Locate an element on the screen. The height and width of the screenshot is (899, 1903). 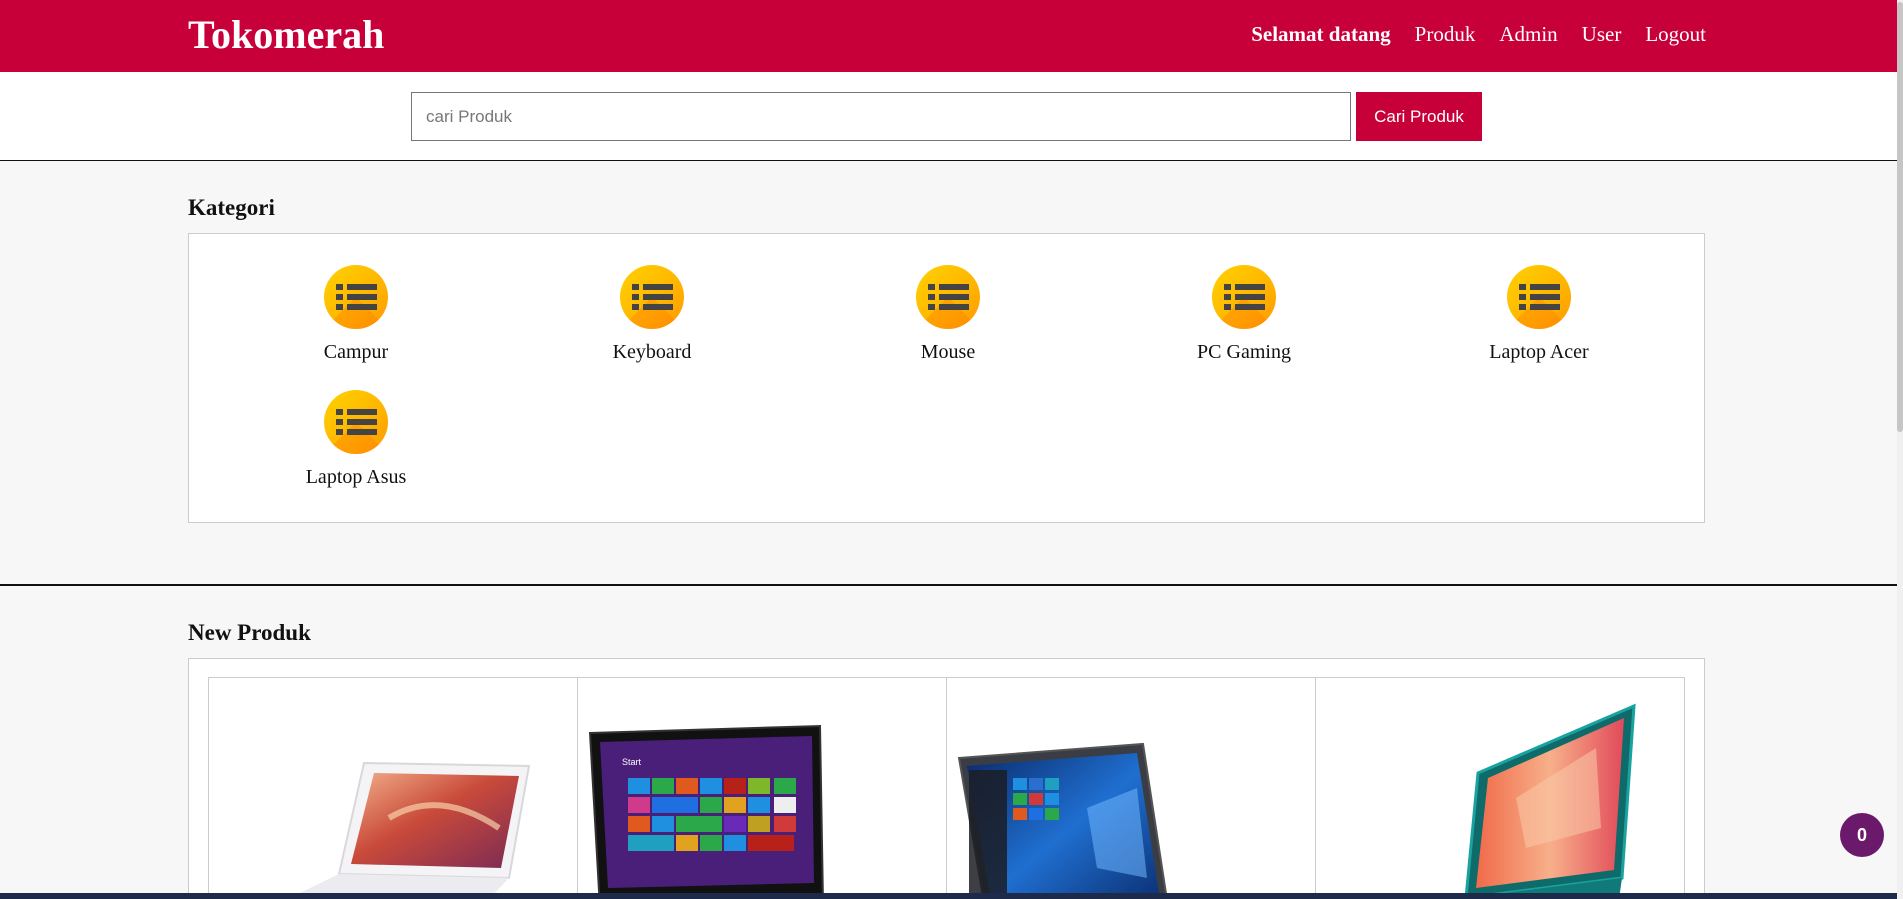
nav-link-user: User is located at coordinates (1602, 34).